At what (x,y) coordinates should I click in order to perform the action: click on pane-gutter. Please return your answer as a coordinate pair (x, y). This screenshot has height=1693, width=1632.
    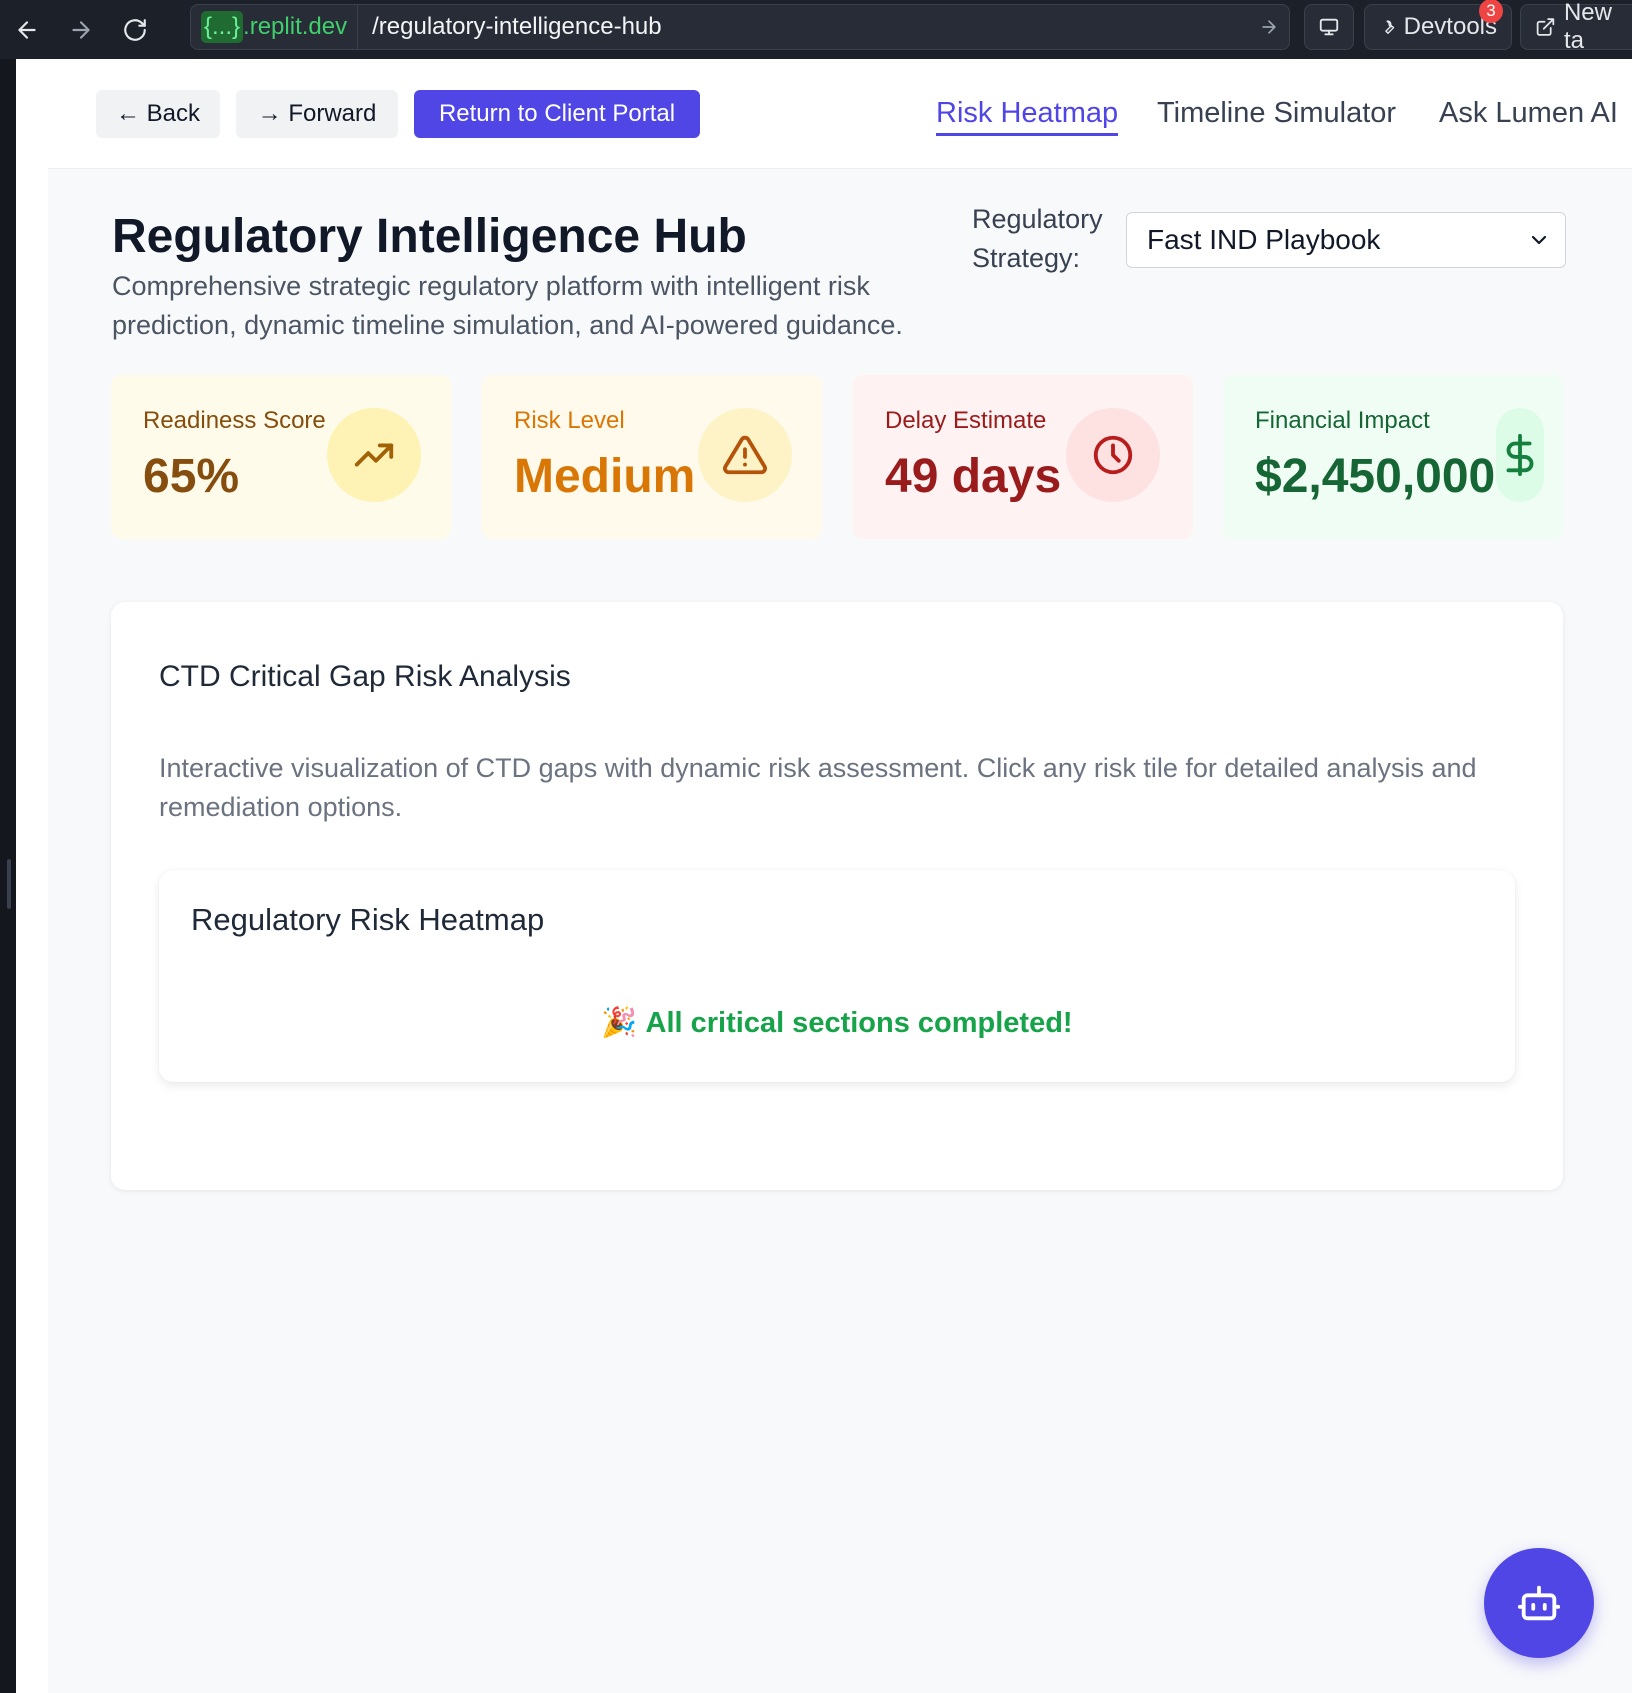
    Looking at the image, I should click on (8, 876).